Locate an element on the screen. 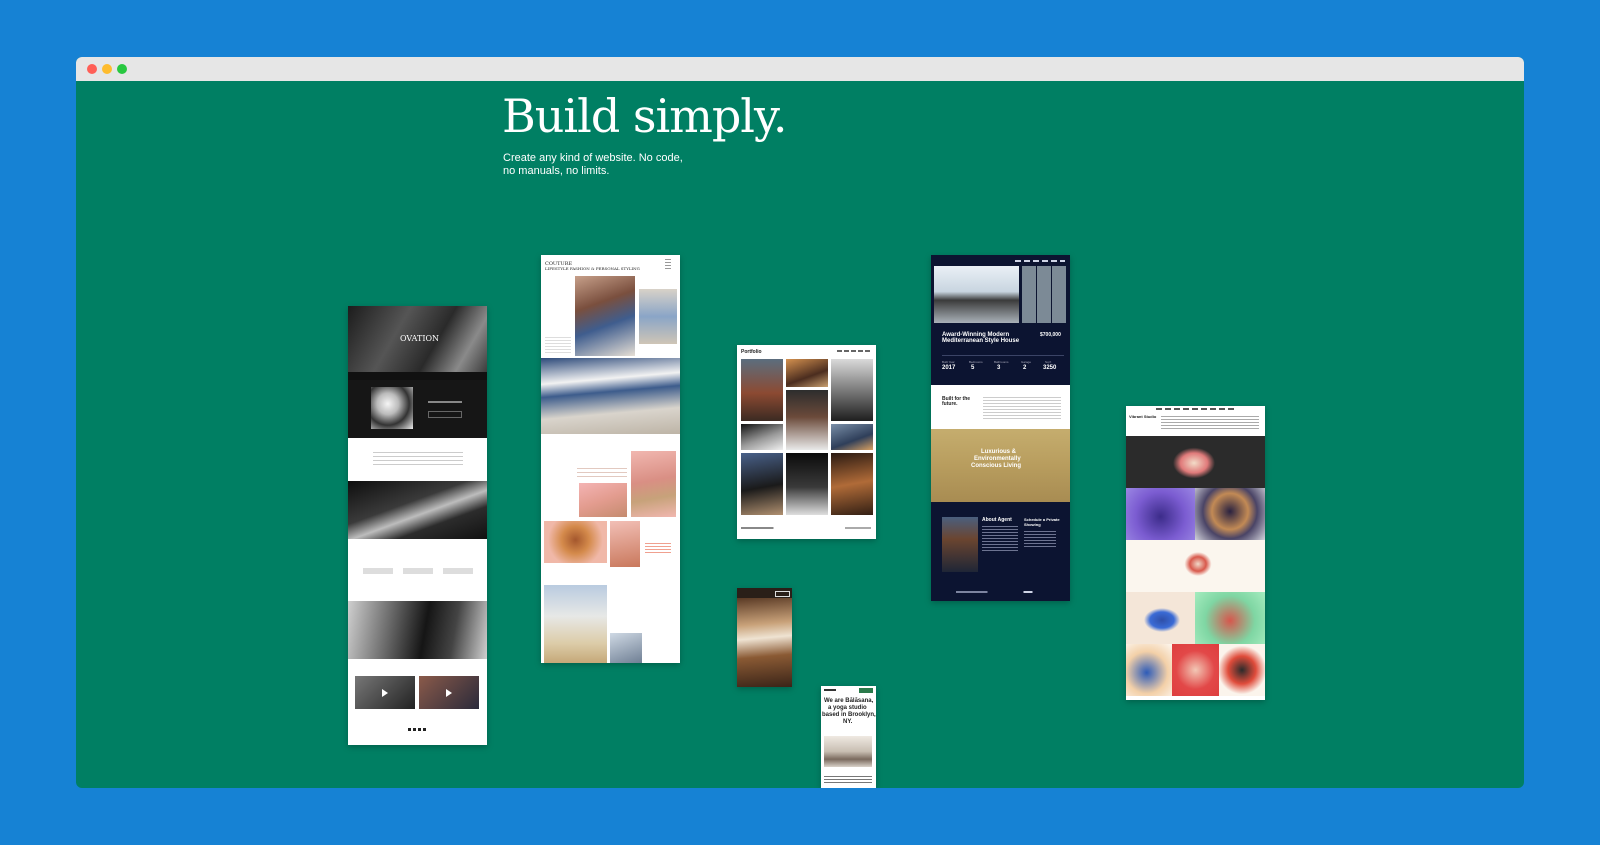  real-estate-nav is located at coordinates (1040, 261).